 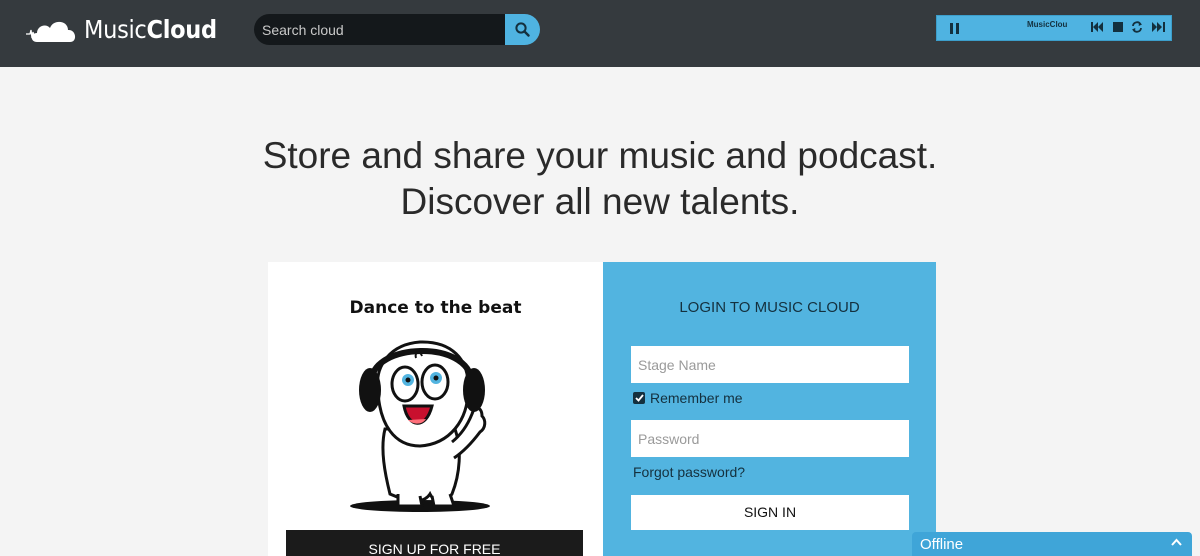 I want to click on pause-icon, so click(x=955, y=28).